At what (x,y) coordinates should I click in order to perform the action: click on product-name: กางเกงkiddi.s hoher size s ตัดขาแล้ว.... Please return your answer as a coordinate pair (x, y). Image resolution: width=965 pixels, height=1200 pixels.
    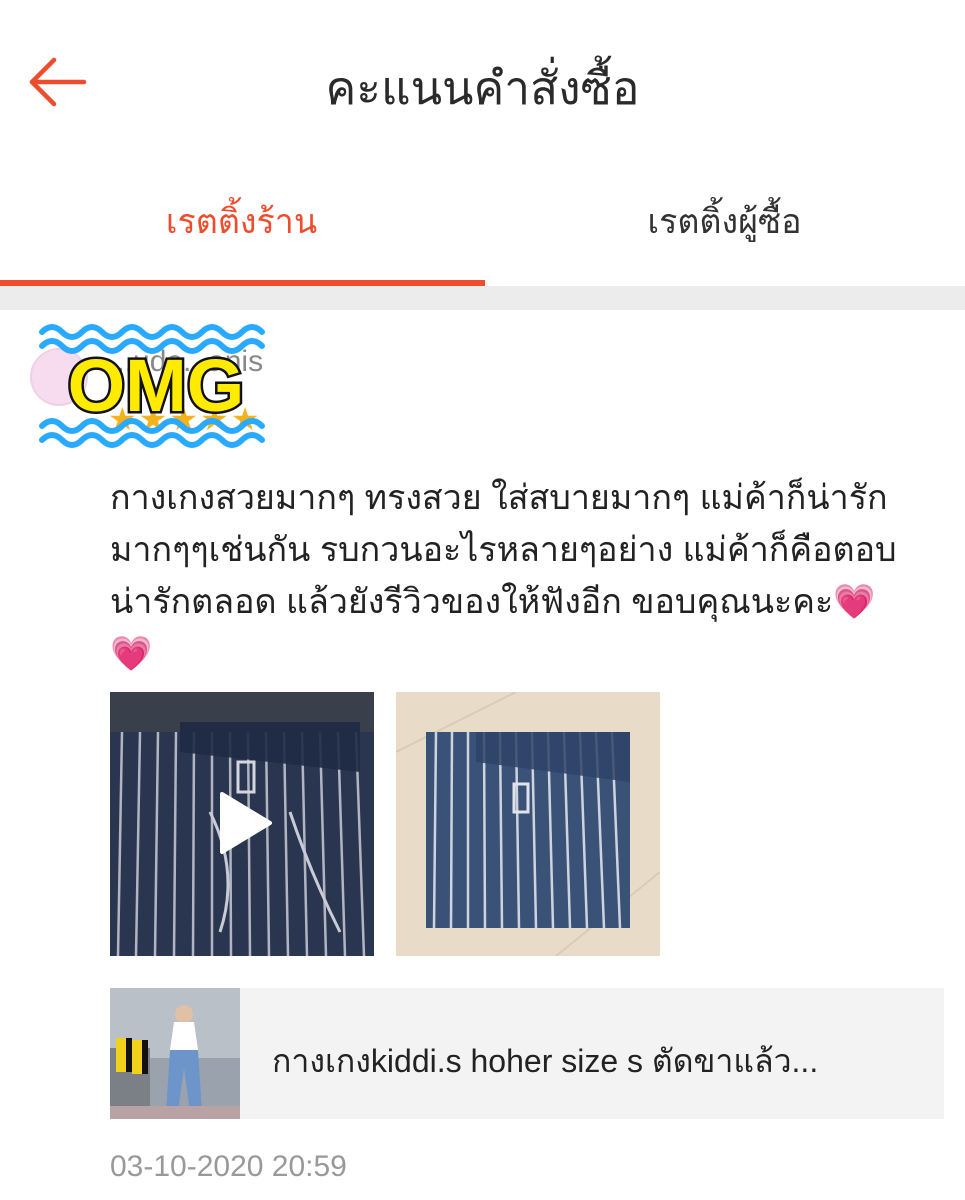
    Looking at the image, I should click on (545, 1061).